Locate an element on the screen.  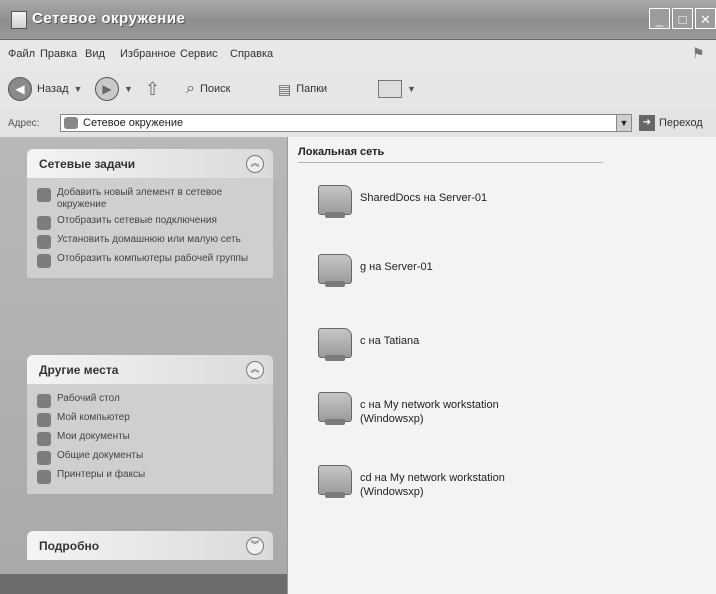
task-view-network-connections: Отобразить сетевые подключения is located at coordinates (151, 222).